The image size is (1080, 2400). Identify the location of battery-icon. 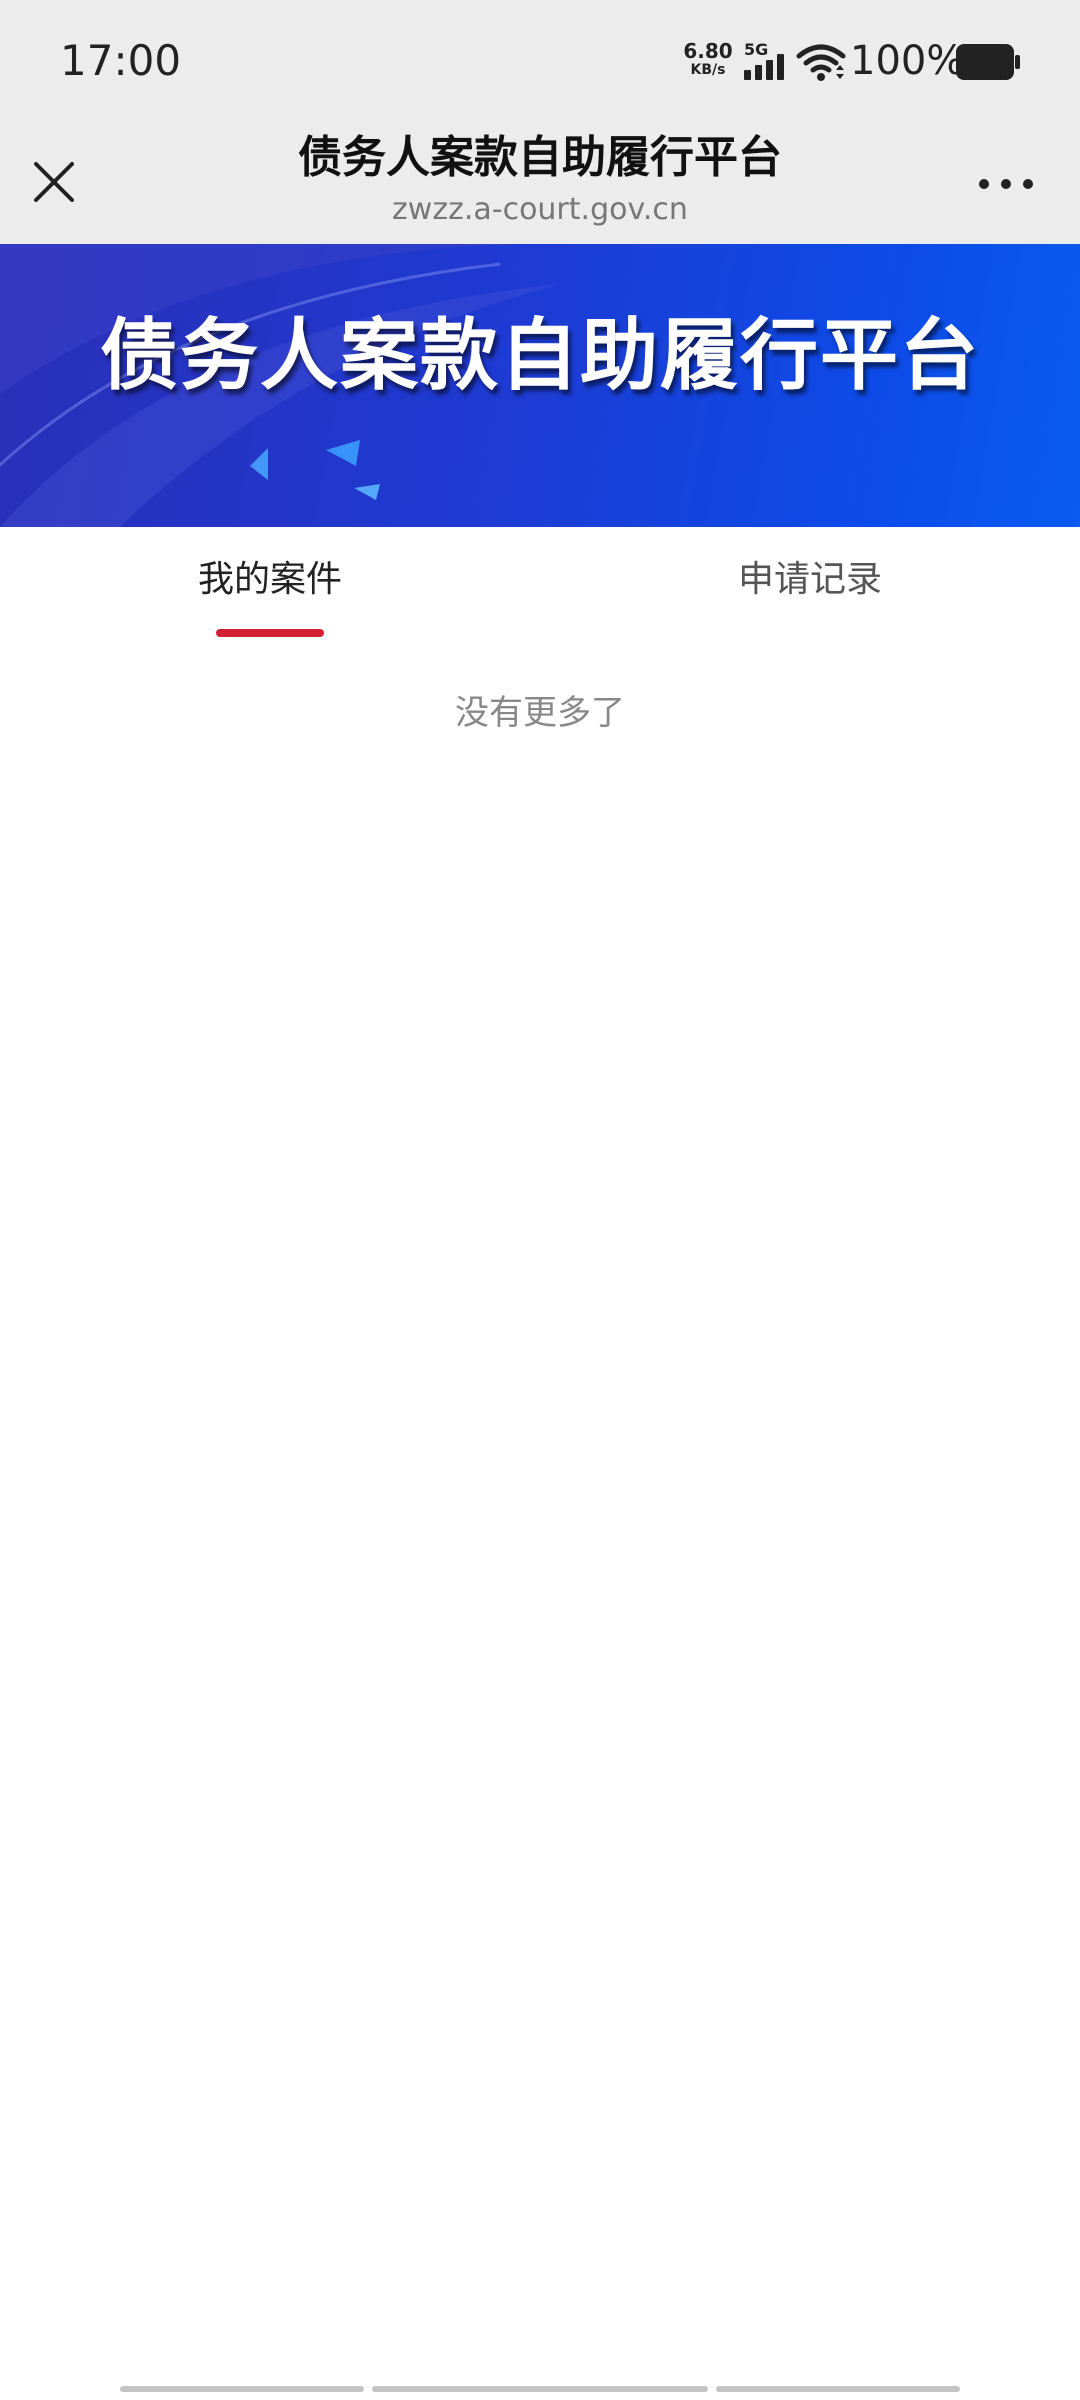
(988, 62).